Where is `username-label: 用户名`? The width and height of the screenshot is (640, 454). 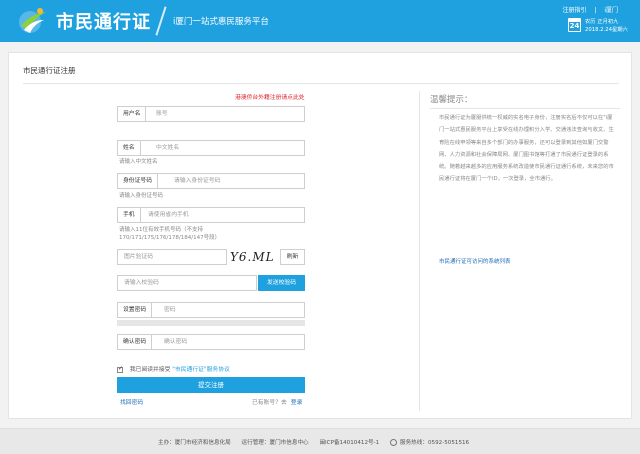 username-label: 用户名 is located at coordinates (132, 114).